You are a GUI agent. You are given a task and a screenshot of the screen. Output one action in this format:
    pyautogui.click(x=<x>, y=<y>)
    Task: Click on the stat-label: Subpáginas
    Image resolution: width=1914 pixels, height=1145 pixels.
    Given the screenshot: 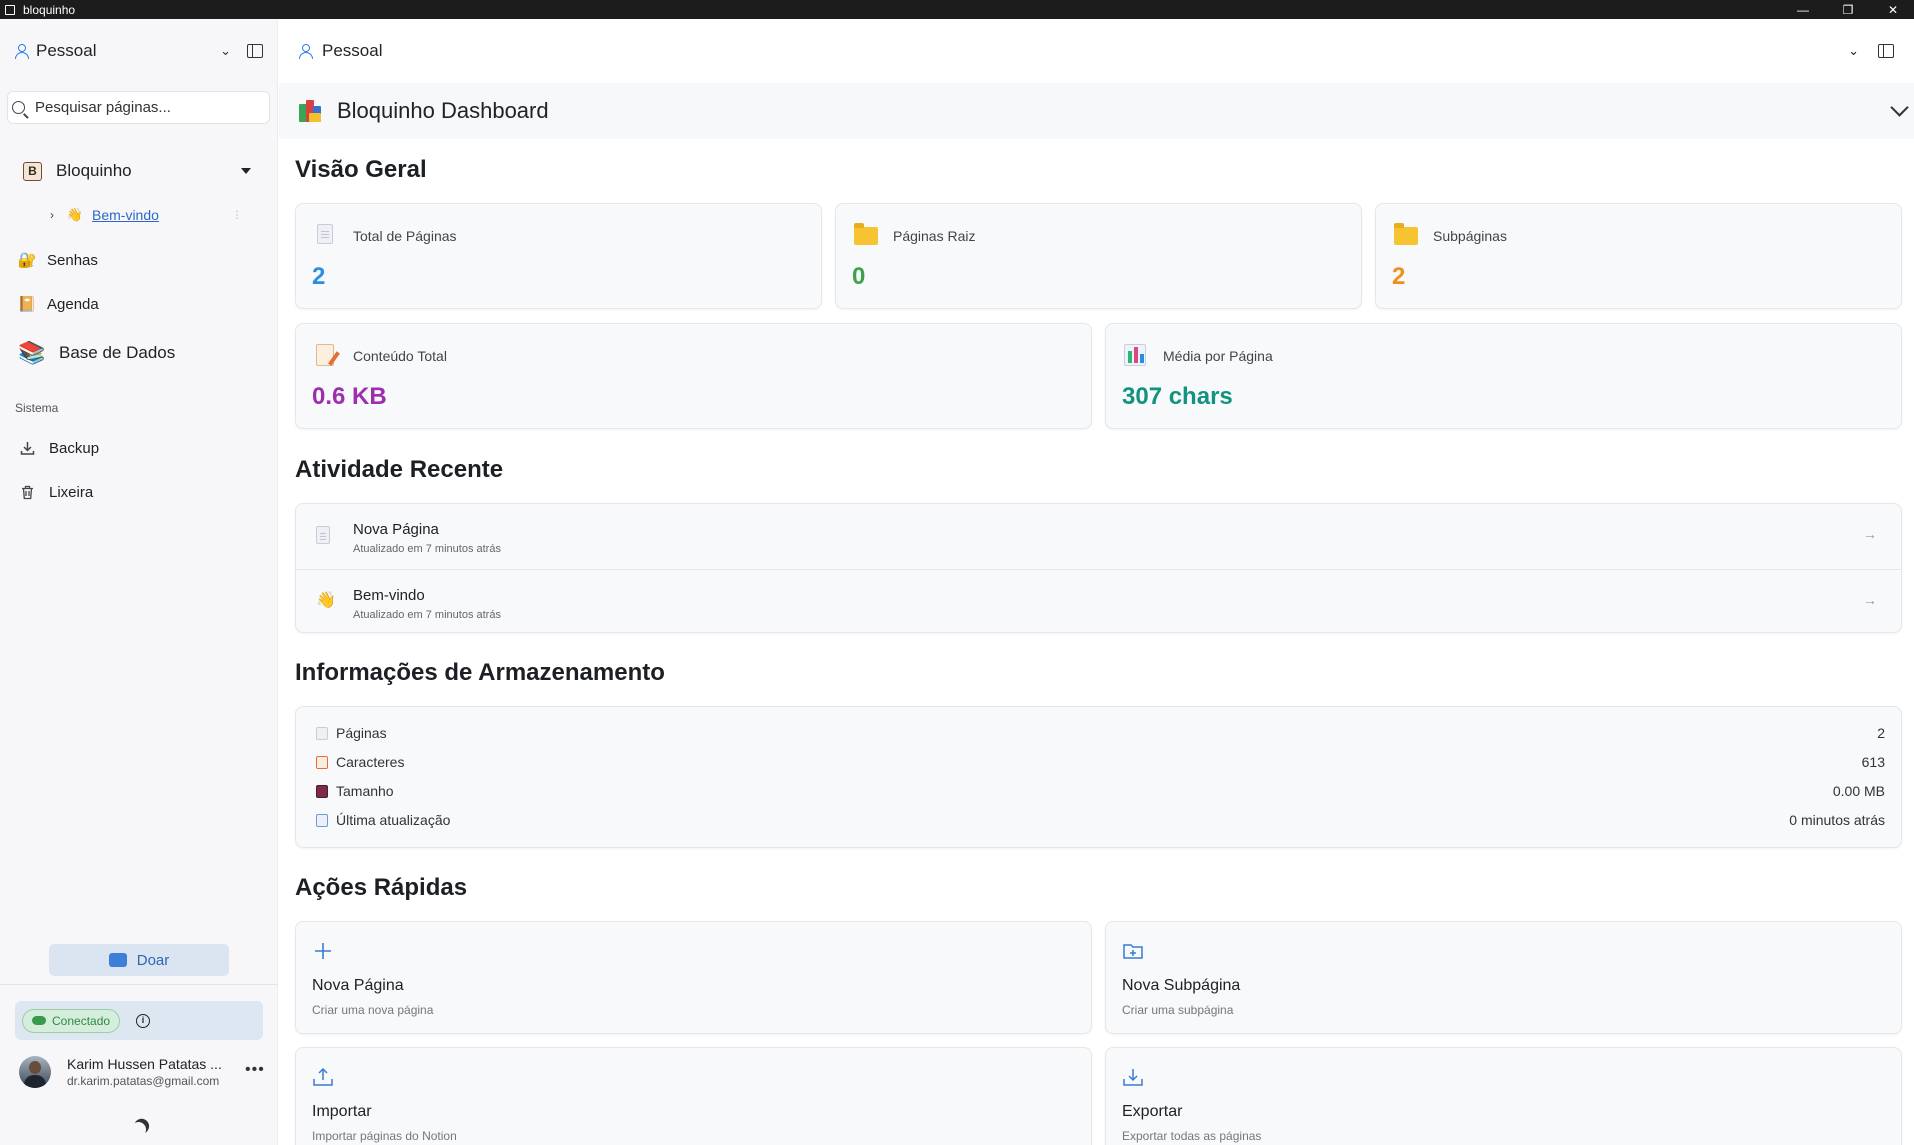 What is the action you would take?
    pyautogui.click(x=1470, y=236)
    